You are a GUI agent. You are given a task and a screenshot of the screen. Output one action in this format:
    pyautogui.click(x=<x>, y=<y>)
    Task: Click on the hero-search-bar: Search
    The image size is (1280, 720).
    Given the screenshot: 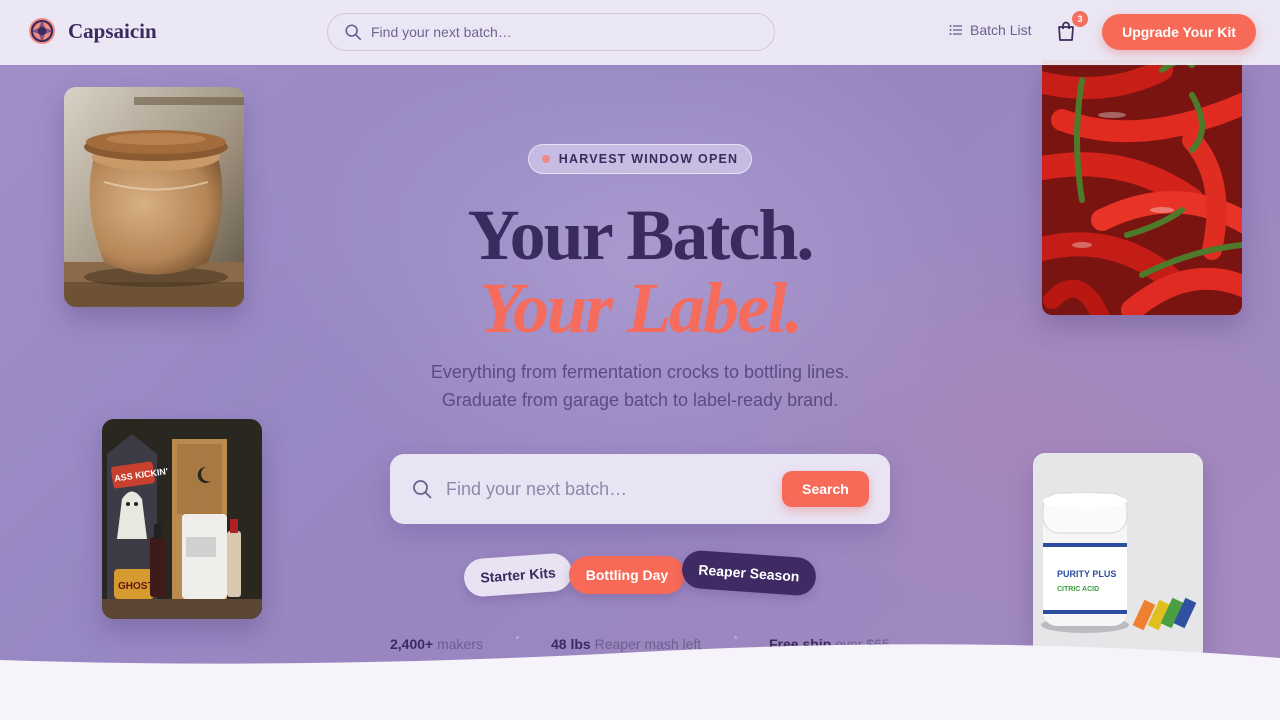 What is the action you would take?
    pyautogui.click(x=640, y=489)
    